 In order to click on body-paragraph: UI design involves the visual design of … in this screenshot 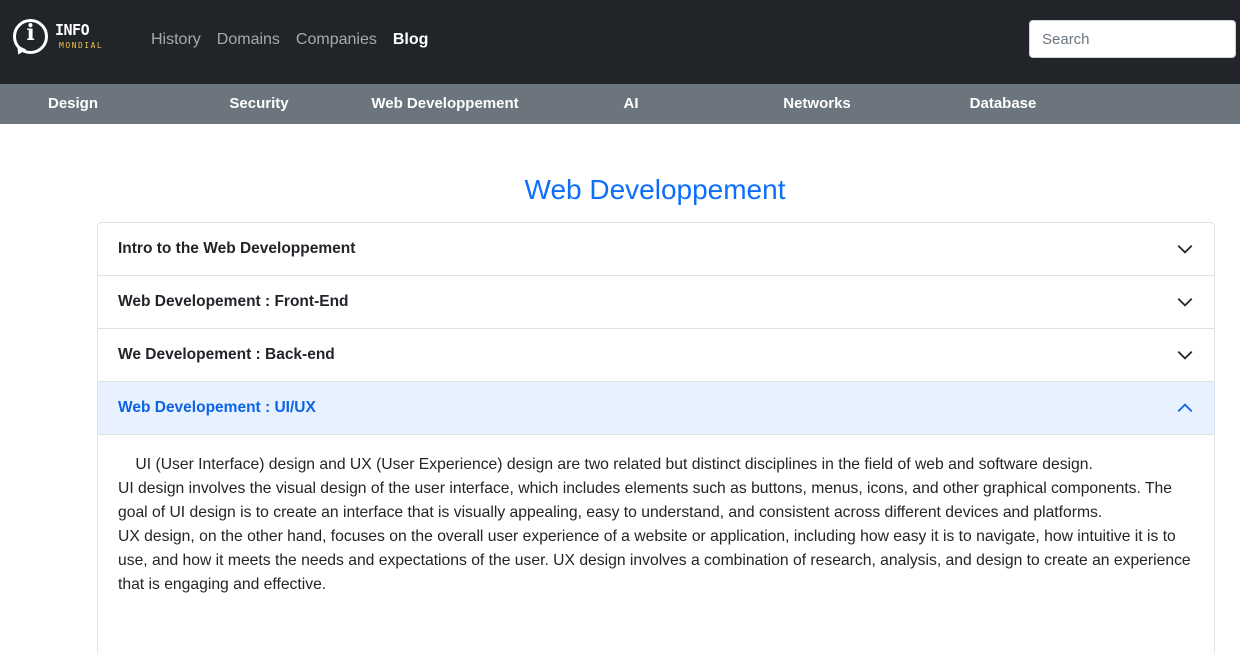, I will do `click(645, 500)`.